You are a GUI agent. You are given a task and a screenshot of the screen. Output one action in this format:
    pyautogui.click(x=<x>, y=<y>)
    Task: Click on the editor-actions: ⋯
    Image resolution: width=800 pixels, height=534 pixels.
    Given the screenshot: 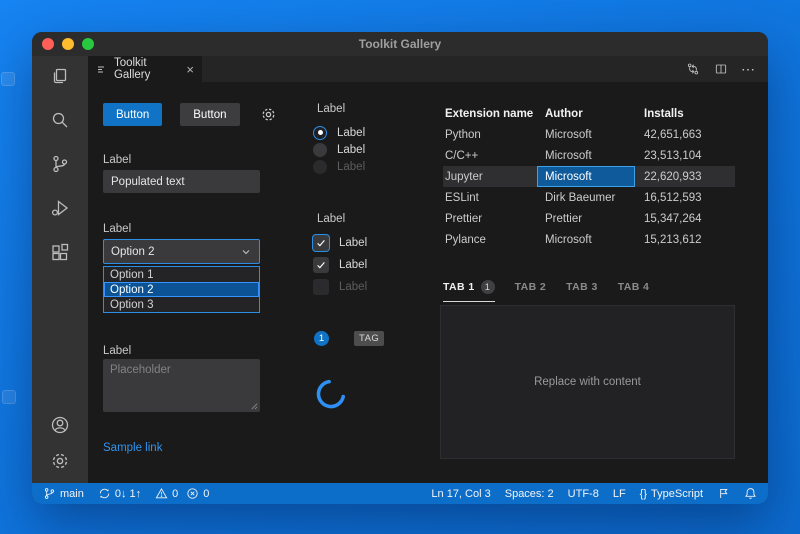 What is the action you would take?
    pyautogui.click(x=726, y=69)
    